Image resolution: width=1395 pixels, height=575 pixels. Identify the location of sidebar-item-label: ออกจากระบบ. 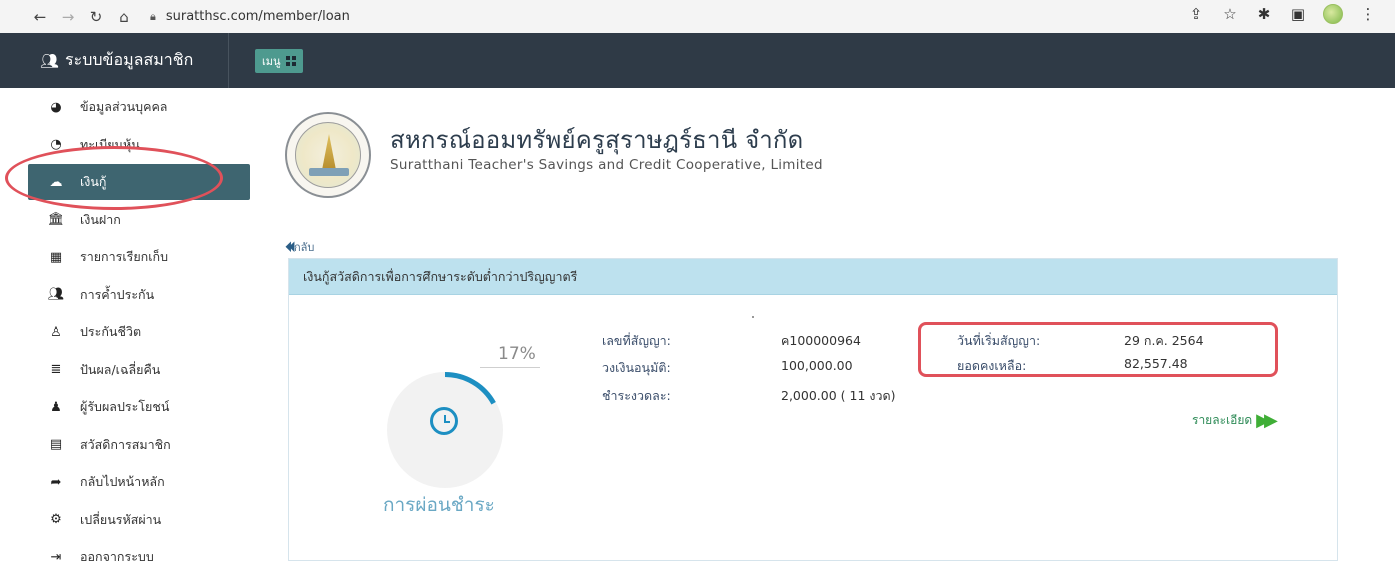
(117, 556).